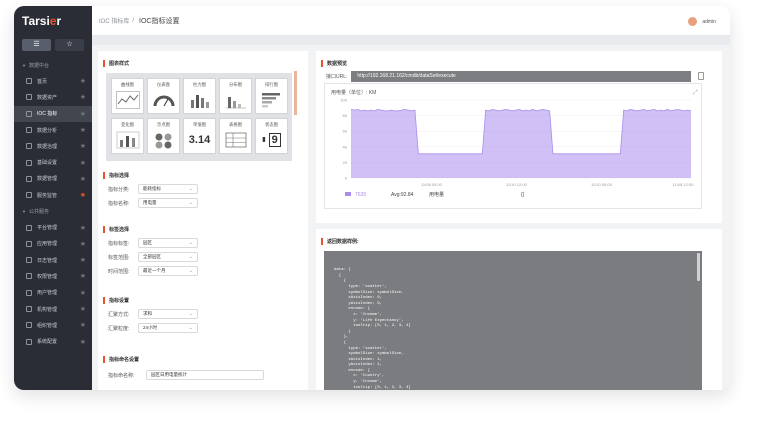 The image size is (760, 432). Describe the element at coordinates (53, 325) in the screenshot. I see `sidebar-item-public-6: 组织管理 ★` at that location.